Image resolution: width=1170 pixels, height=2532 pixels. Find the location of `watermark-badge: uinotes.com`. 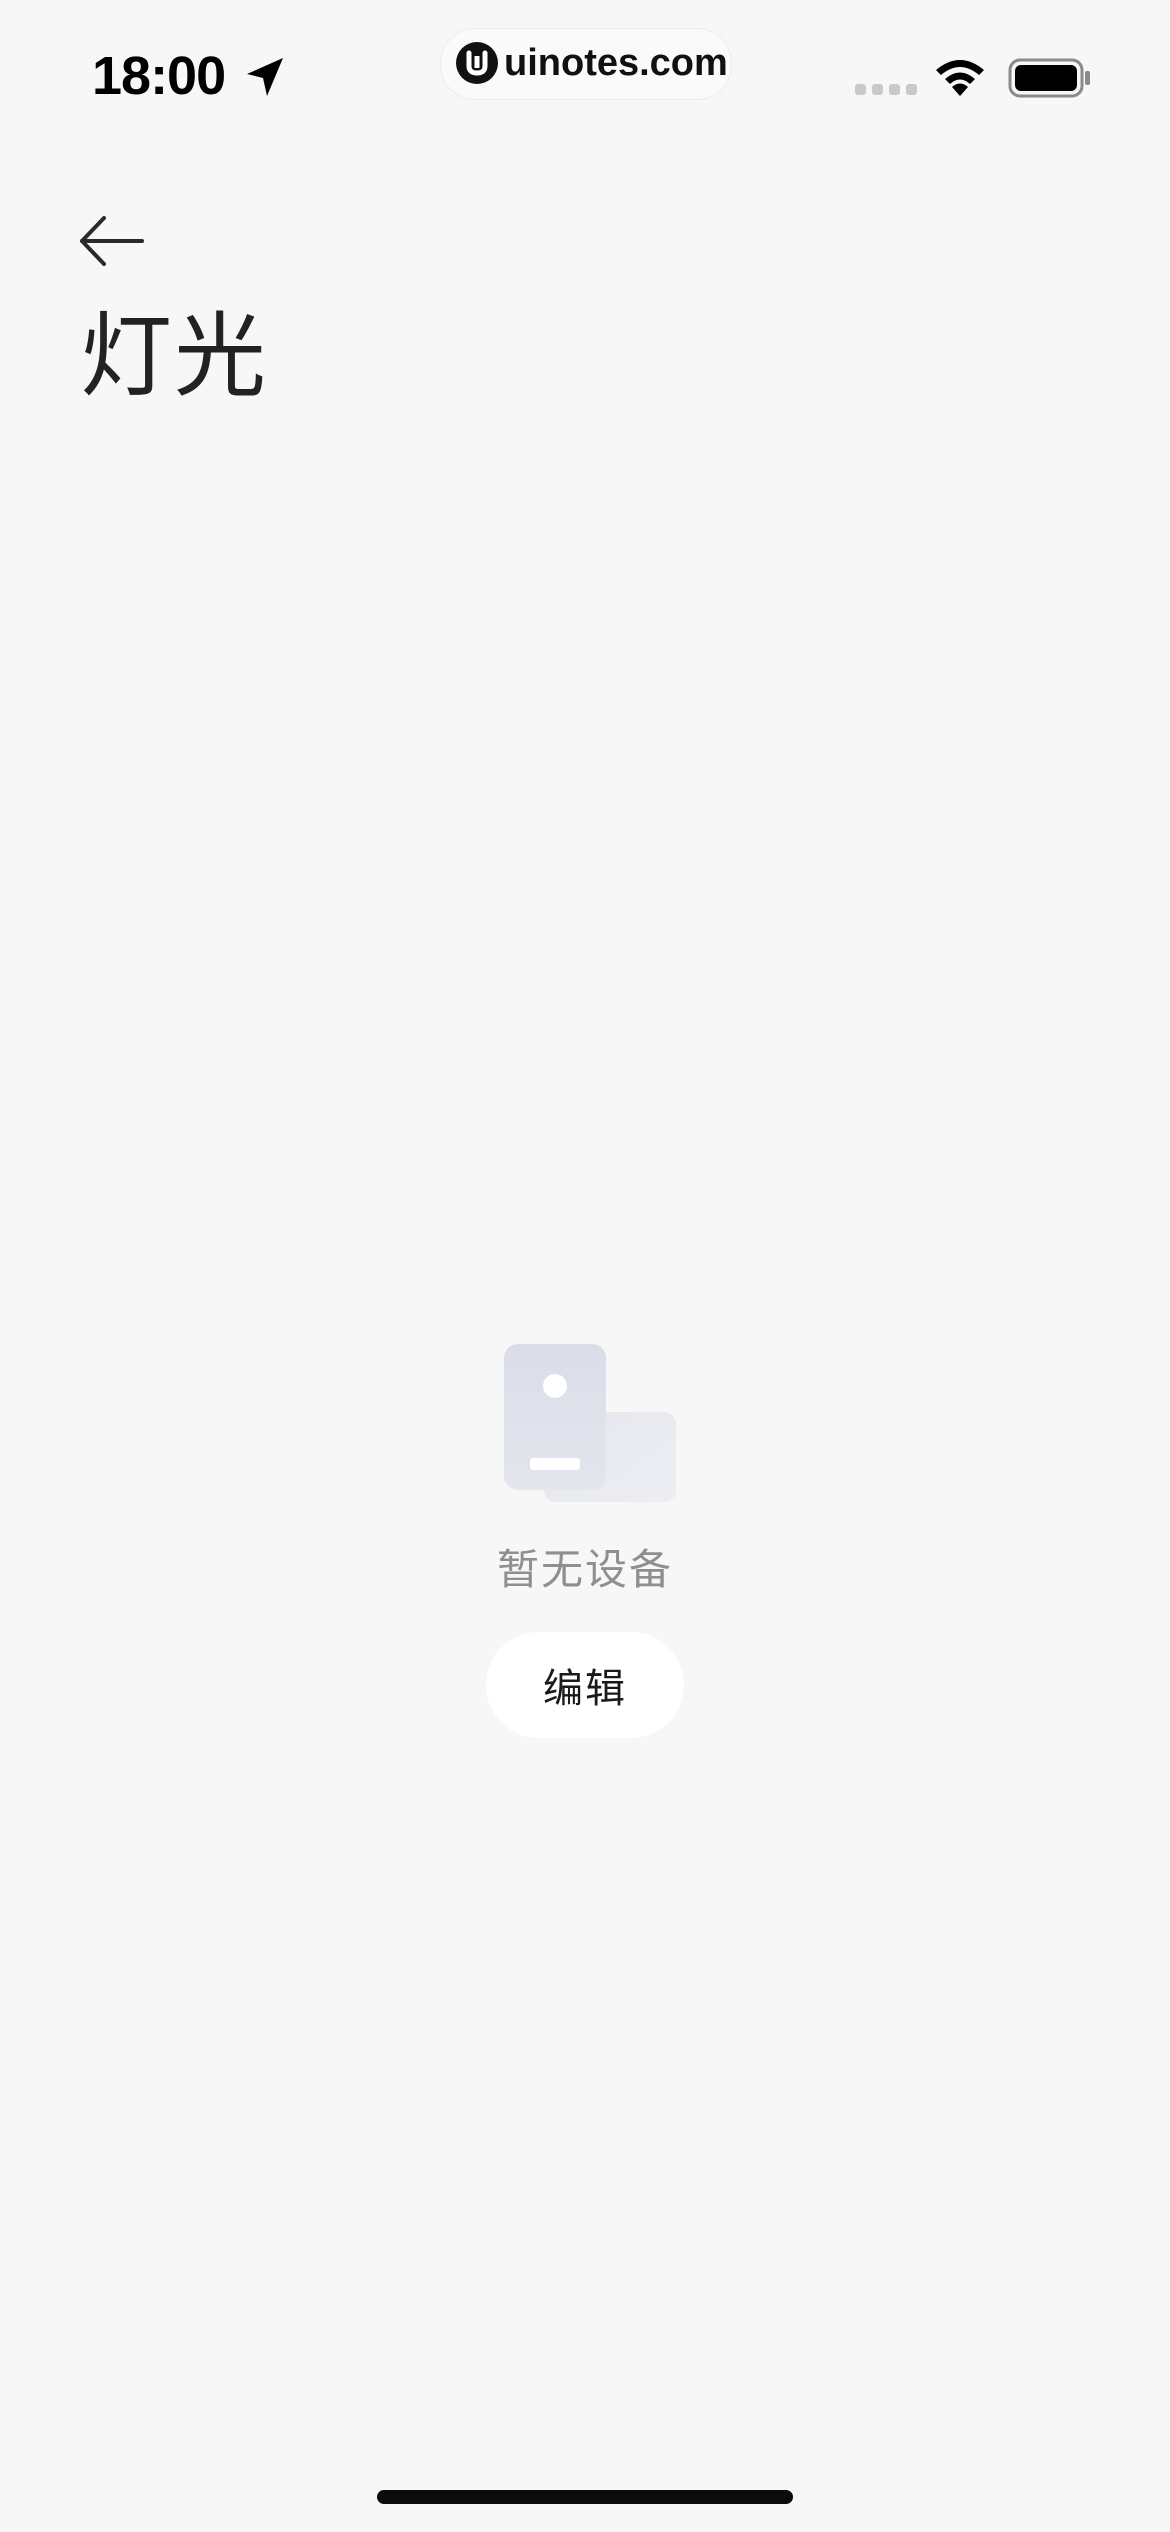

watermark-badge: uinotes.com is located at coordinates (586, 64).